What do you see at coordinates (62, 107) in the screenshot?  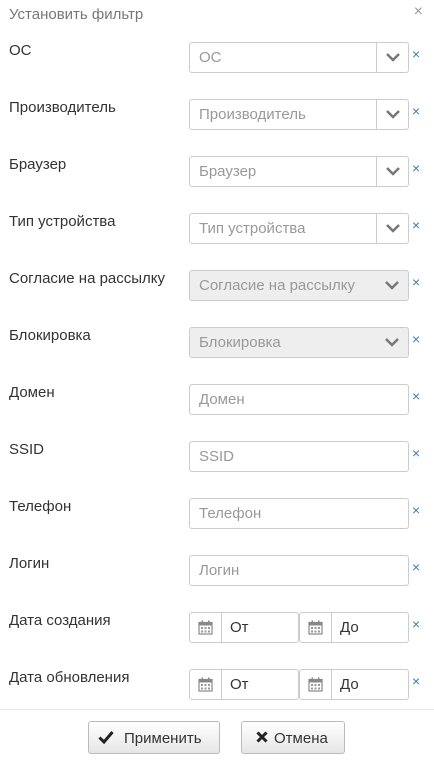 I see `field-label: Производитель` at bounding box center [62, 107].